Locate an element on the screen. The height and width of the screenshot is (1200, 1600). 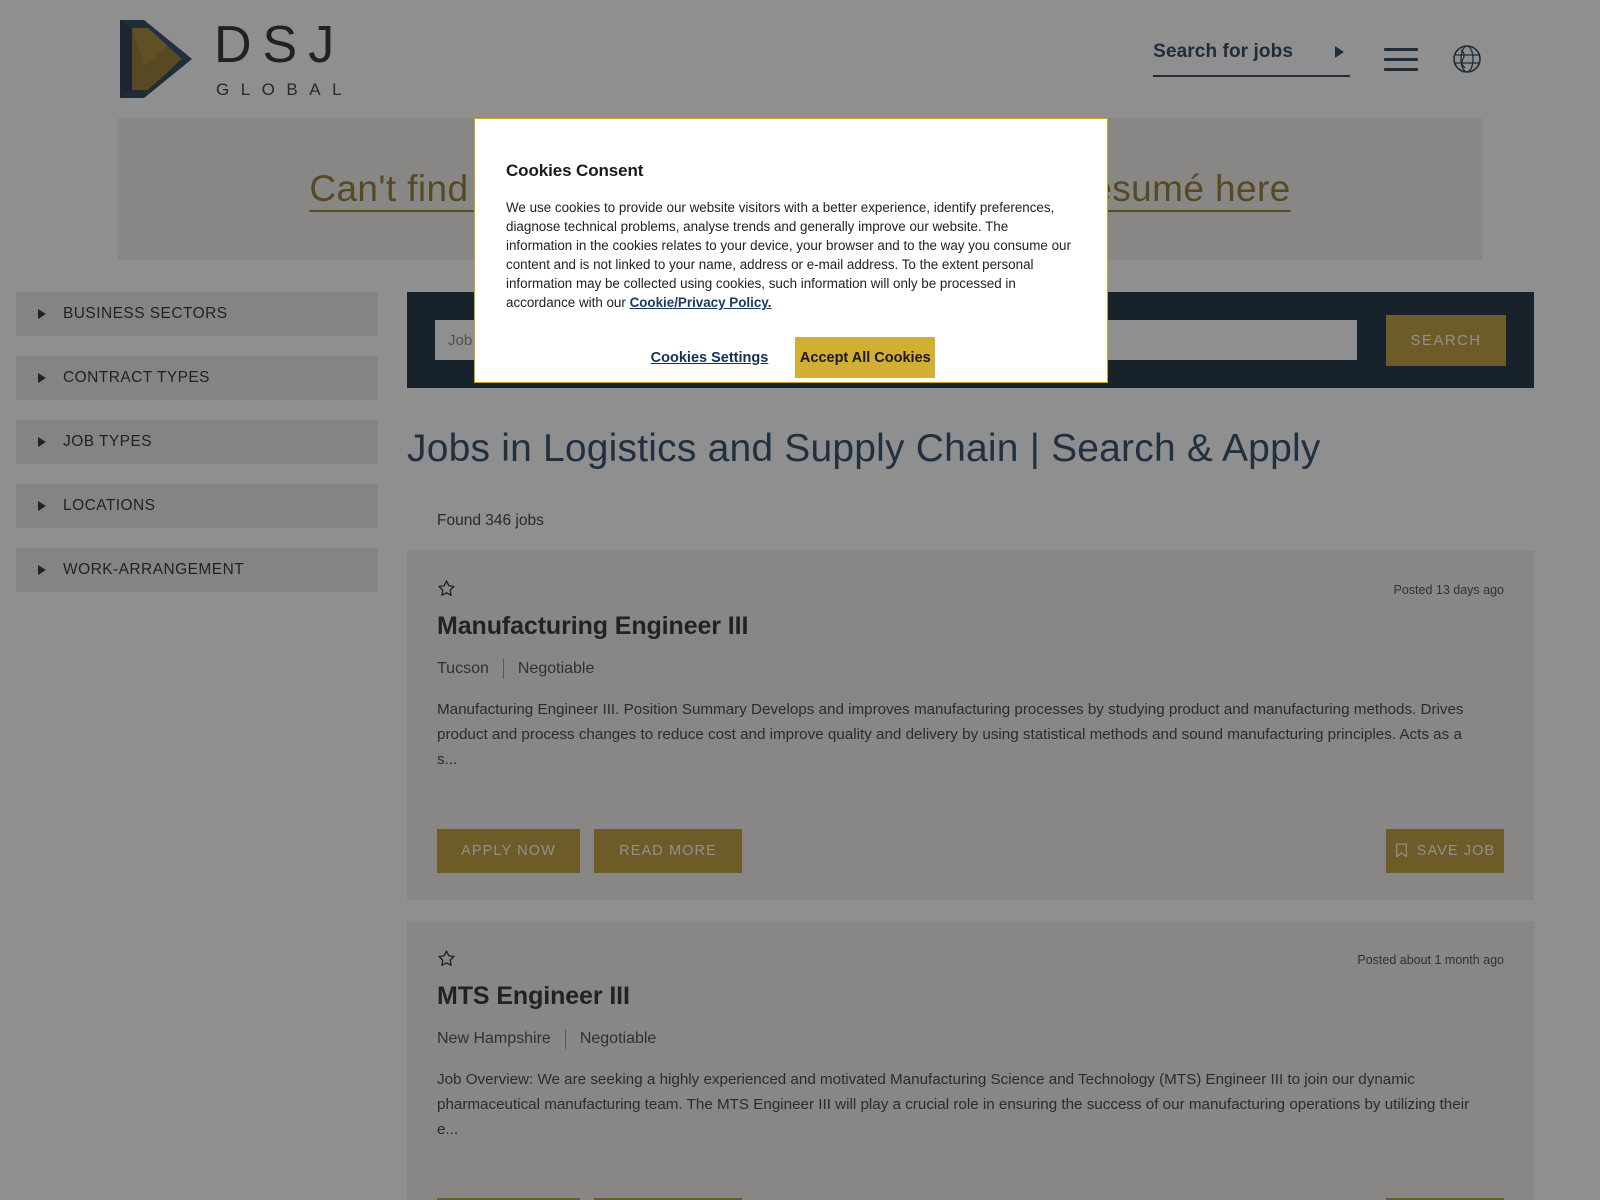
cookies-consent-actions: Cookies Settings Accept All Cookies is located at coordinates (791, 358).